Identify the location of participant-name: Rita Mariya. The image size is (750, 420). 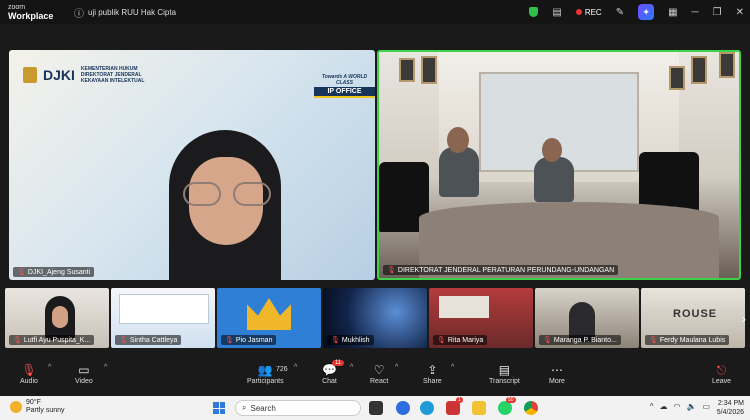
(465, 340).